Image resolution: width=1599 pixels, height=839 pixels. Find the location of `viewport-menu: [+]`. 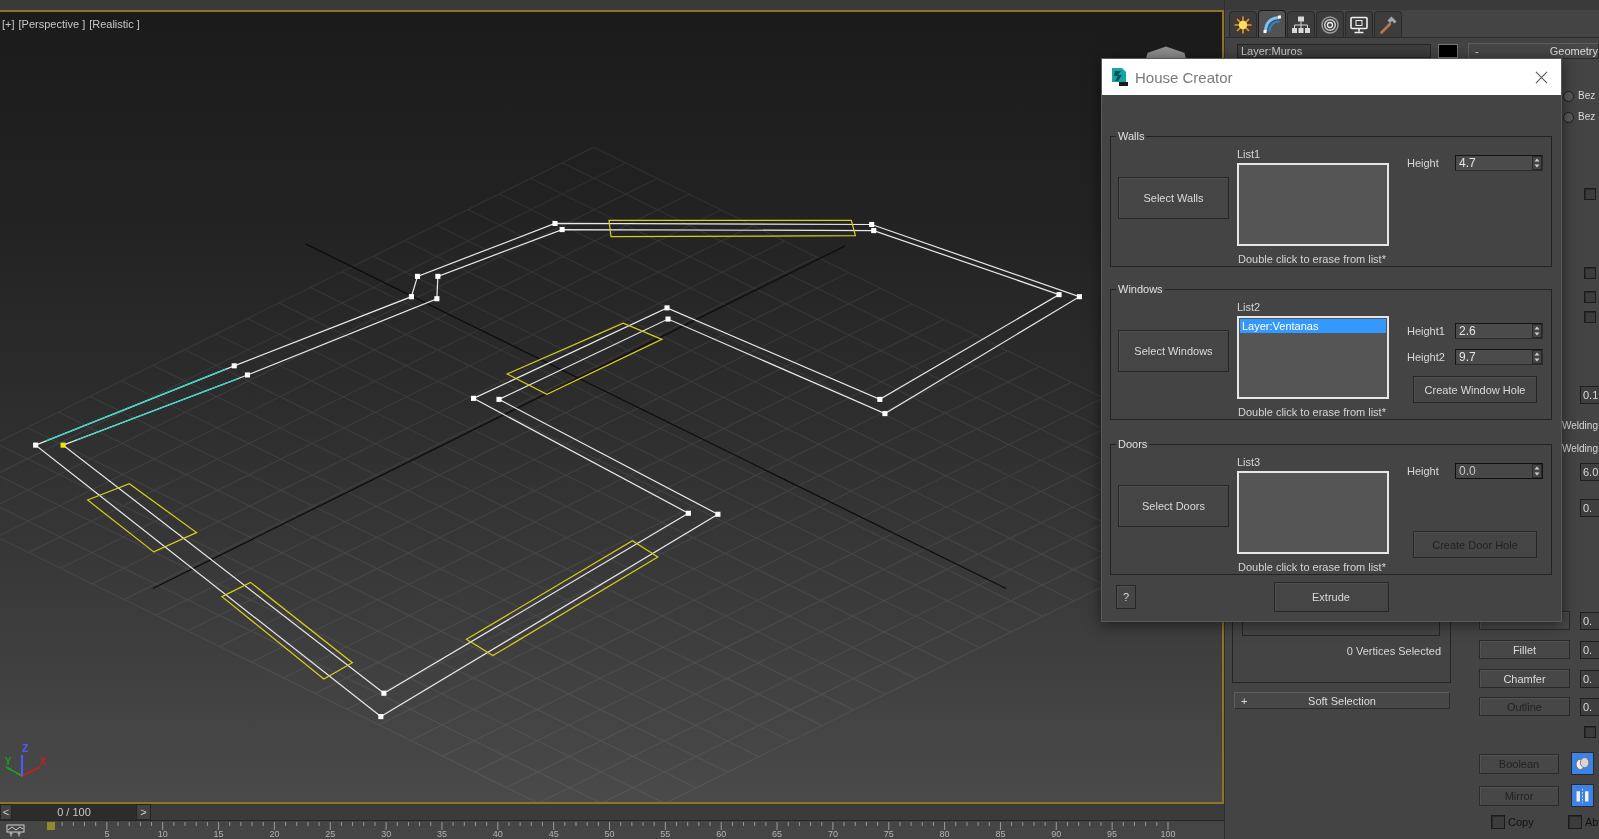

viewport-menu: [+] is located at coordinates (8, 24).